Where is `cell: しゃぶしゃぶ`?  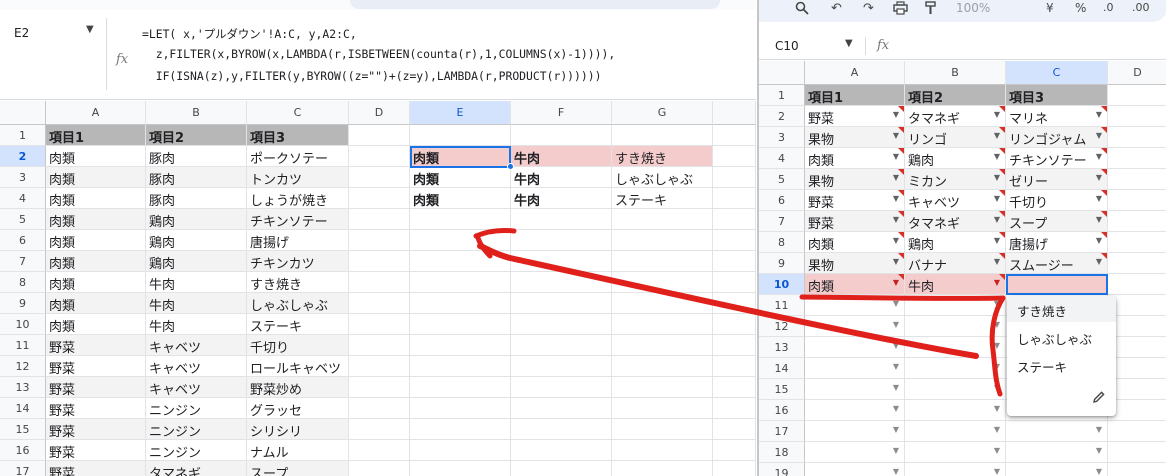 cell: しゃぶしゃぶ is located at coordinates (298, 303).